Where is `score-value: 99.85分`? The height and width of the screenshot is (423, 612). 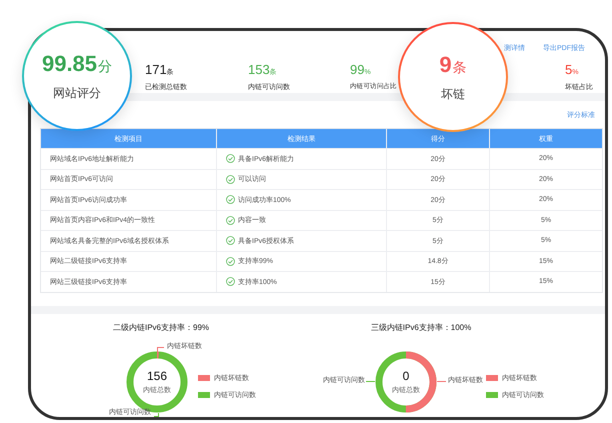 score-value: 99.85分 is located at coordinates (77, 63).